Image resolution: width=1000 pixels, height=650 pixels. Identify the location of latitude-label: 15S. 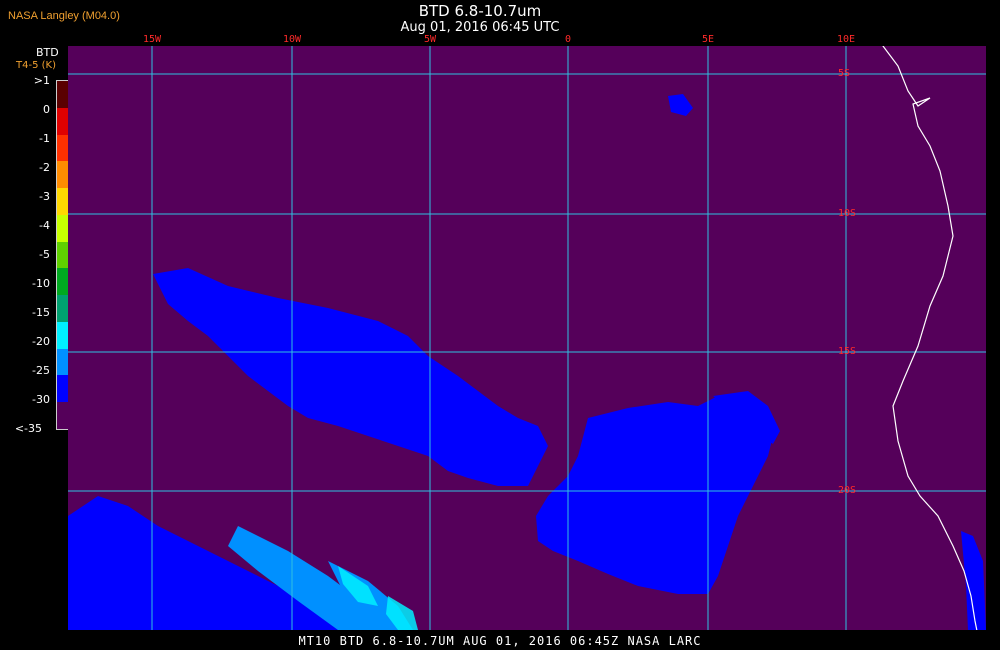
(847, 351).